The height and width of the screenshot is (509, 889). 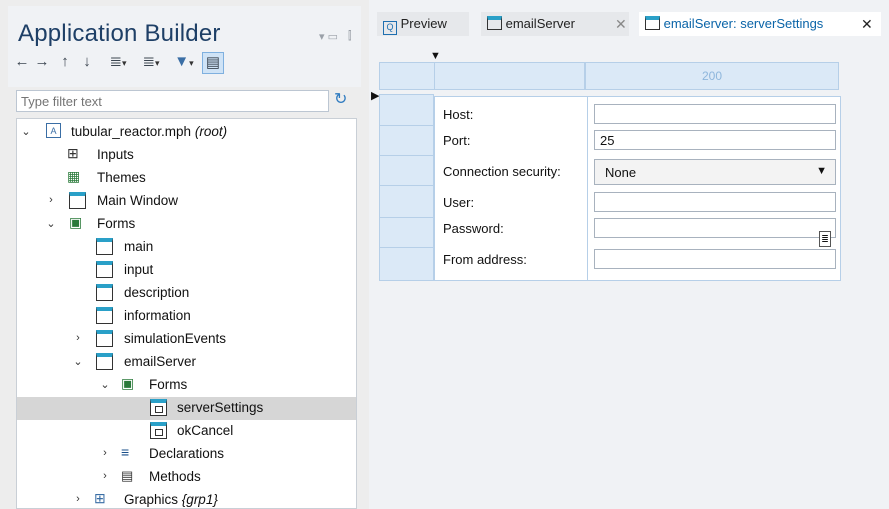 What do you see at coordinates (186, 362) in the screenshot?
I see `tree-item-form: ⌄ emailServer` at bounding box center [186, 362].